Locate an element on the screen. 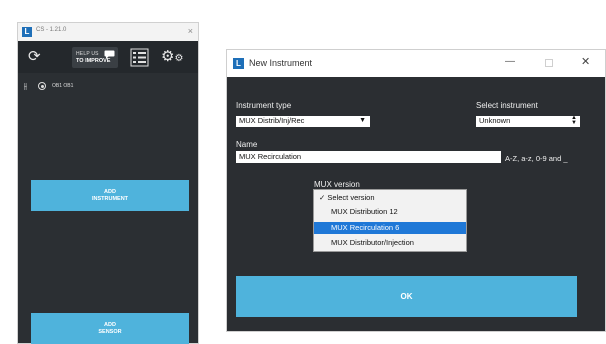 This screenshot has width=606, height=344. mux-version-label: MUX version is located at coordinates (337, 184).